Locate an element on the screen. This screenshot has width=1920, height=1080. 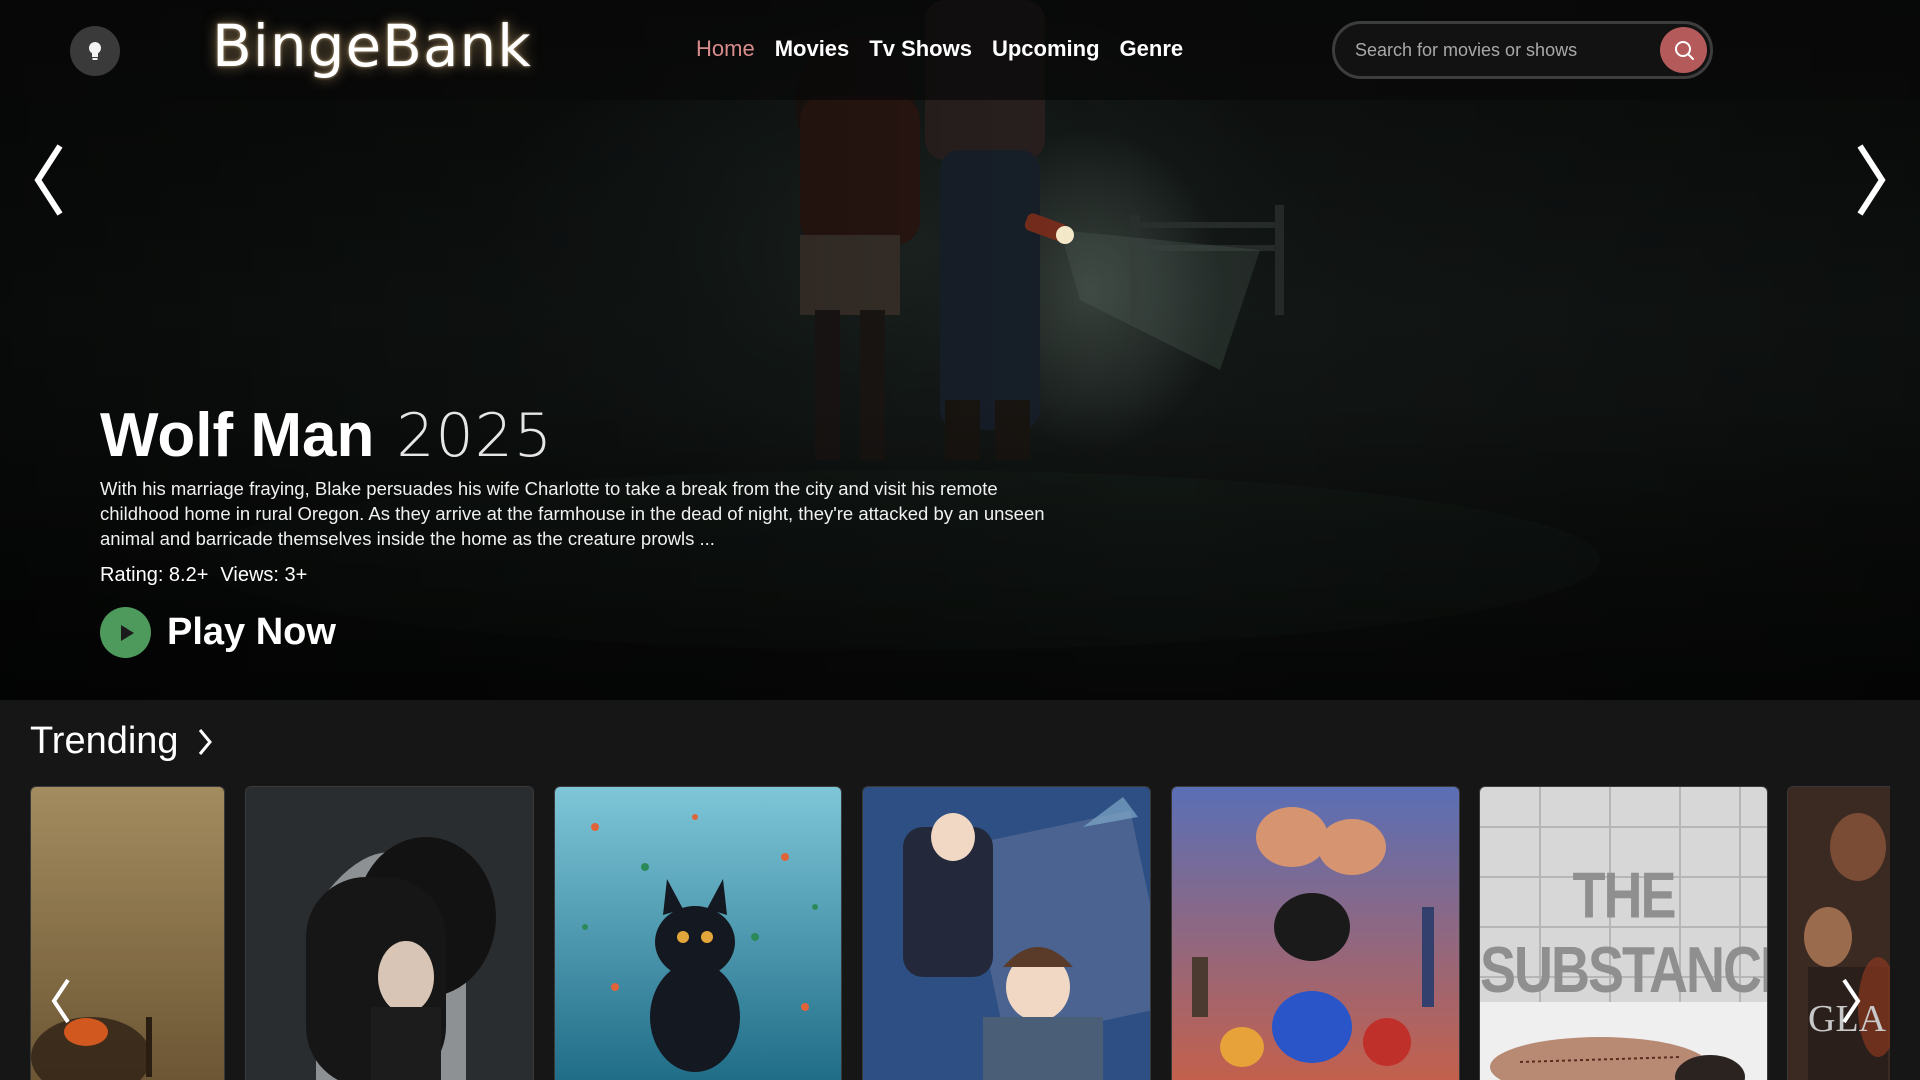
movie-card: THE SUBSTANCE is located at coordinates (1623, 933).